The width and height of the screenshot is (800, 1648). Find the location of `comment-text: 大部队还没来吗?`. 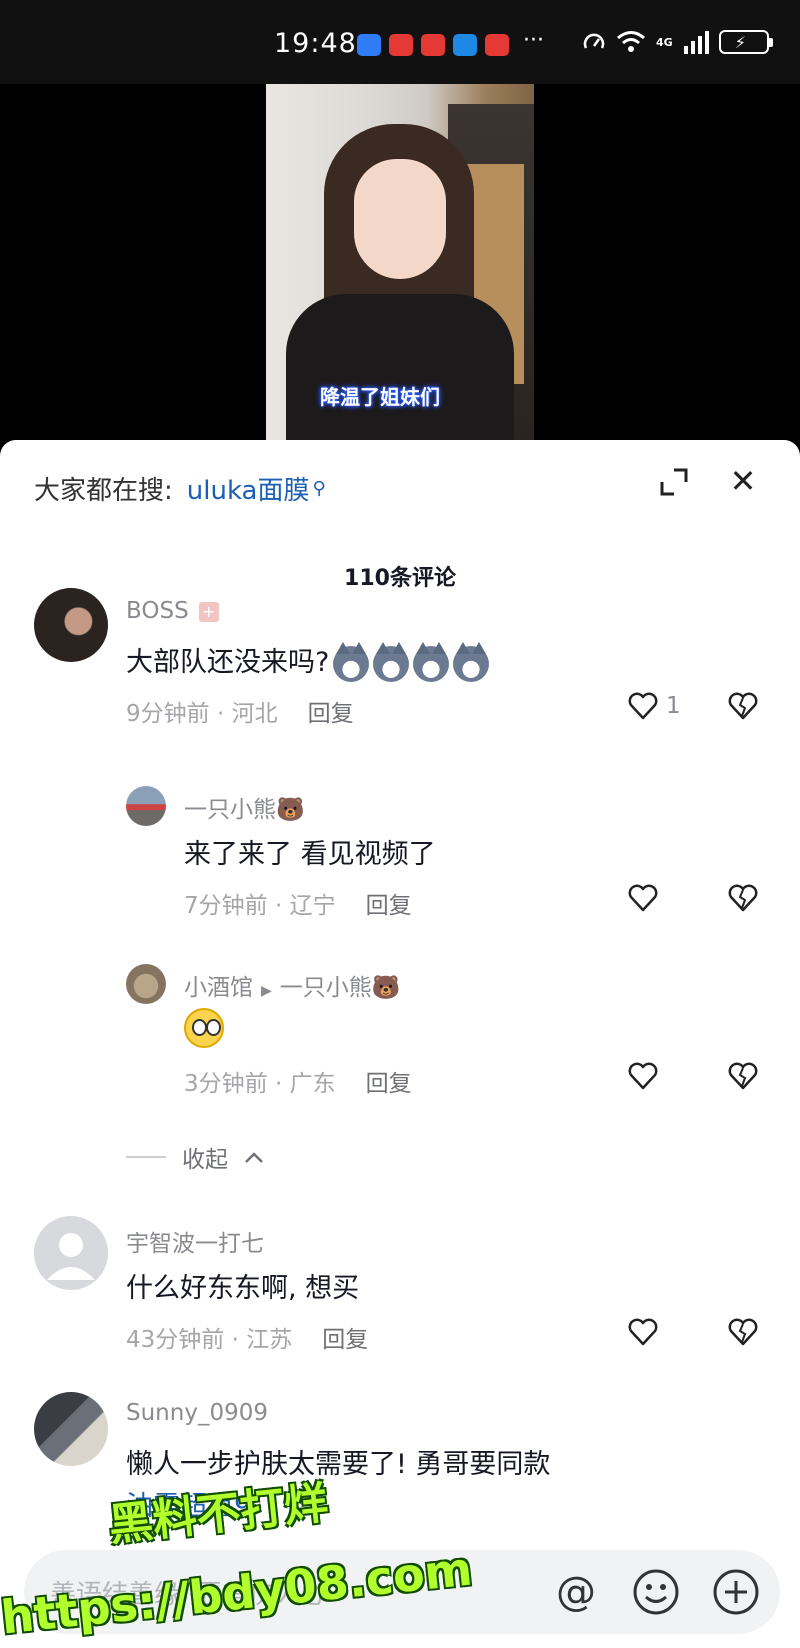

comment-text: 大部队还没来吗? is located at coordinates (308, 661).